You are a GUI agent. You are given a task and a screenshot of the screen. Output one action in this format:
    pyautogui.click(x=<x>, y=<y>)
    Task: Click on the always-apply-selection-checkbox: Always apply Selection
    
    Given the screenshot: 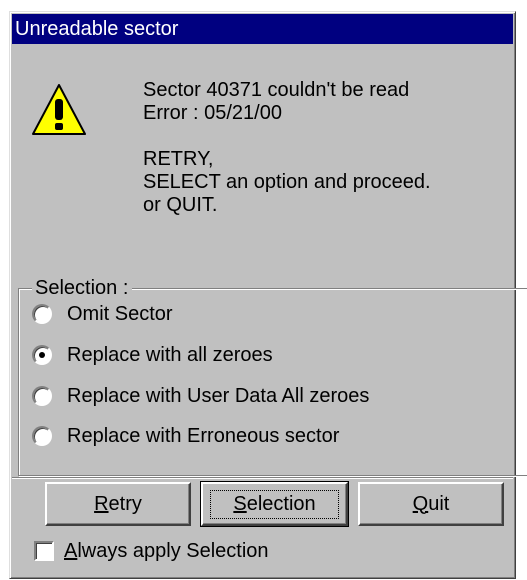 What is the action you would take?
    pyautogui.click(x=151, y=551)
    